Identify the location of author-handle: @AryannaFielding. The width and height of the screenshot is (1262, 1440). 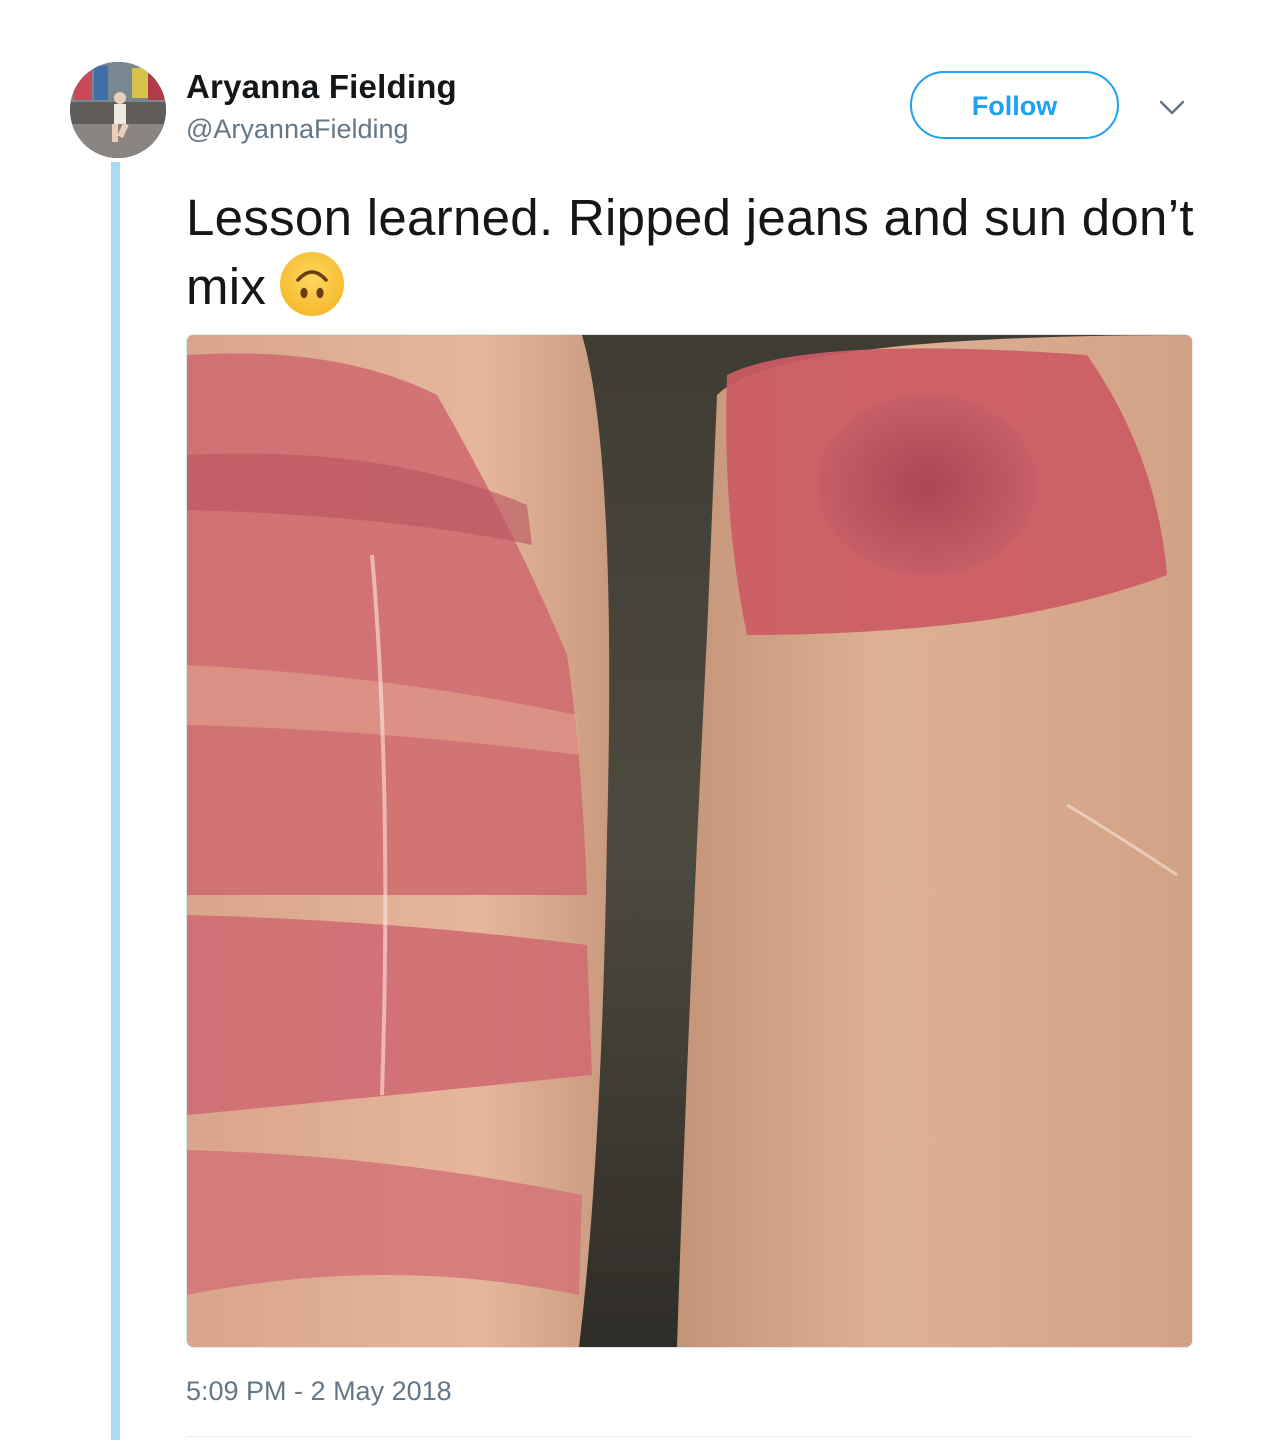
(297, 129).